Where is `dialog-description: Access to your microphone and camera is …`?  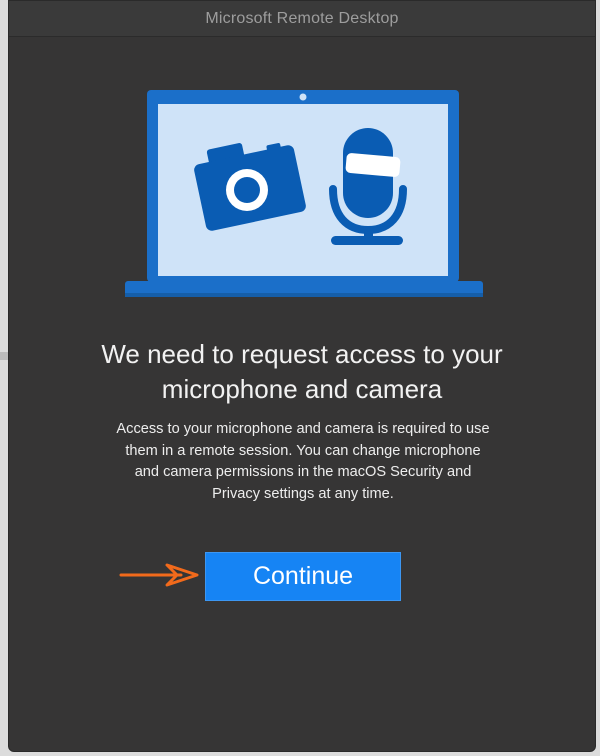
dialog-description: Access to your microphone and camera is … is located at coordinates (303, 462).